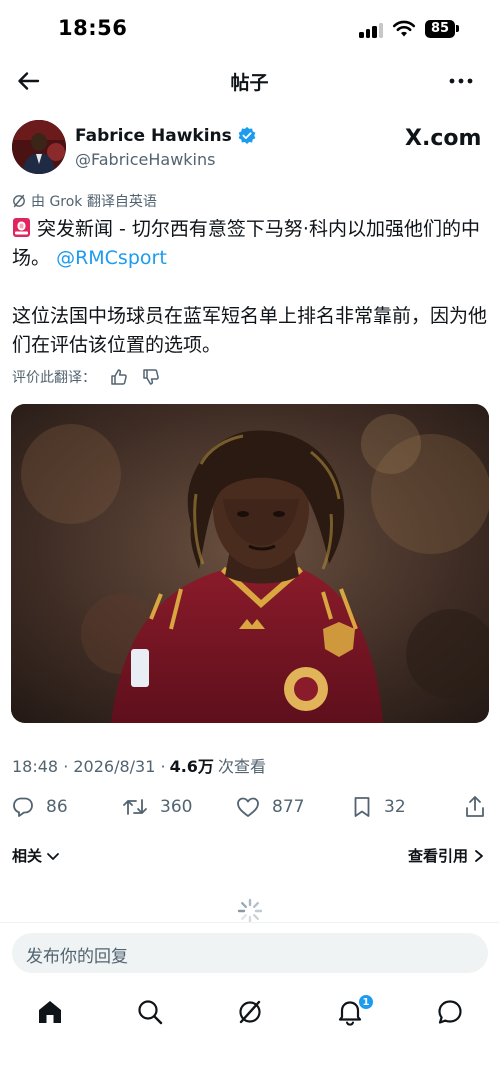 The width and height of the screenshot is (499, 1080). Describe the element at coordinates (251, 244) in the screenshot. I see `post-paragraph-1: 突发新闻 - 切尔西有意签下马努·科内以加强他们的中场。 @RMCsport` at that location.